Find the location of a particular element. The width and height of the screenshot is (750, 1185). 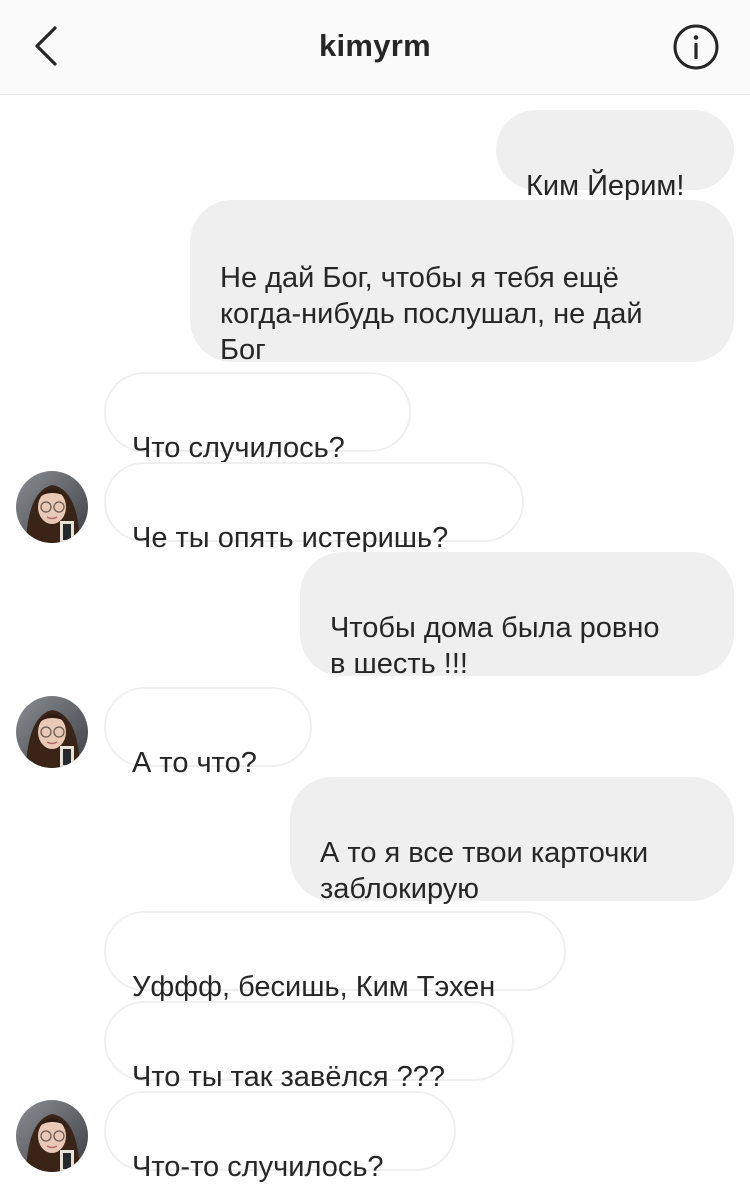

message-bubble-incoming: Что-то случилось? is located at coordinates (280, 1137).